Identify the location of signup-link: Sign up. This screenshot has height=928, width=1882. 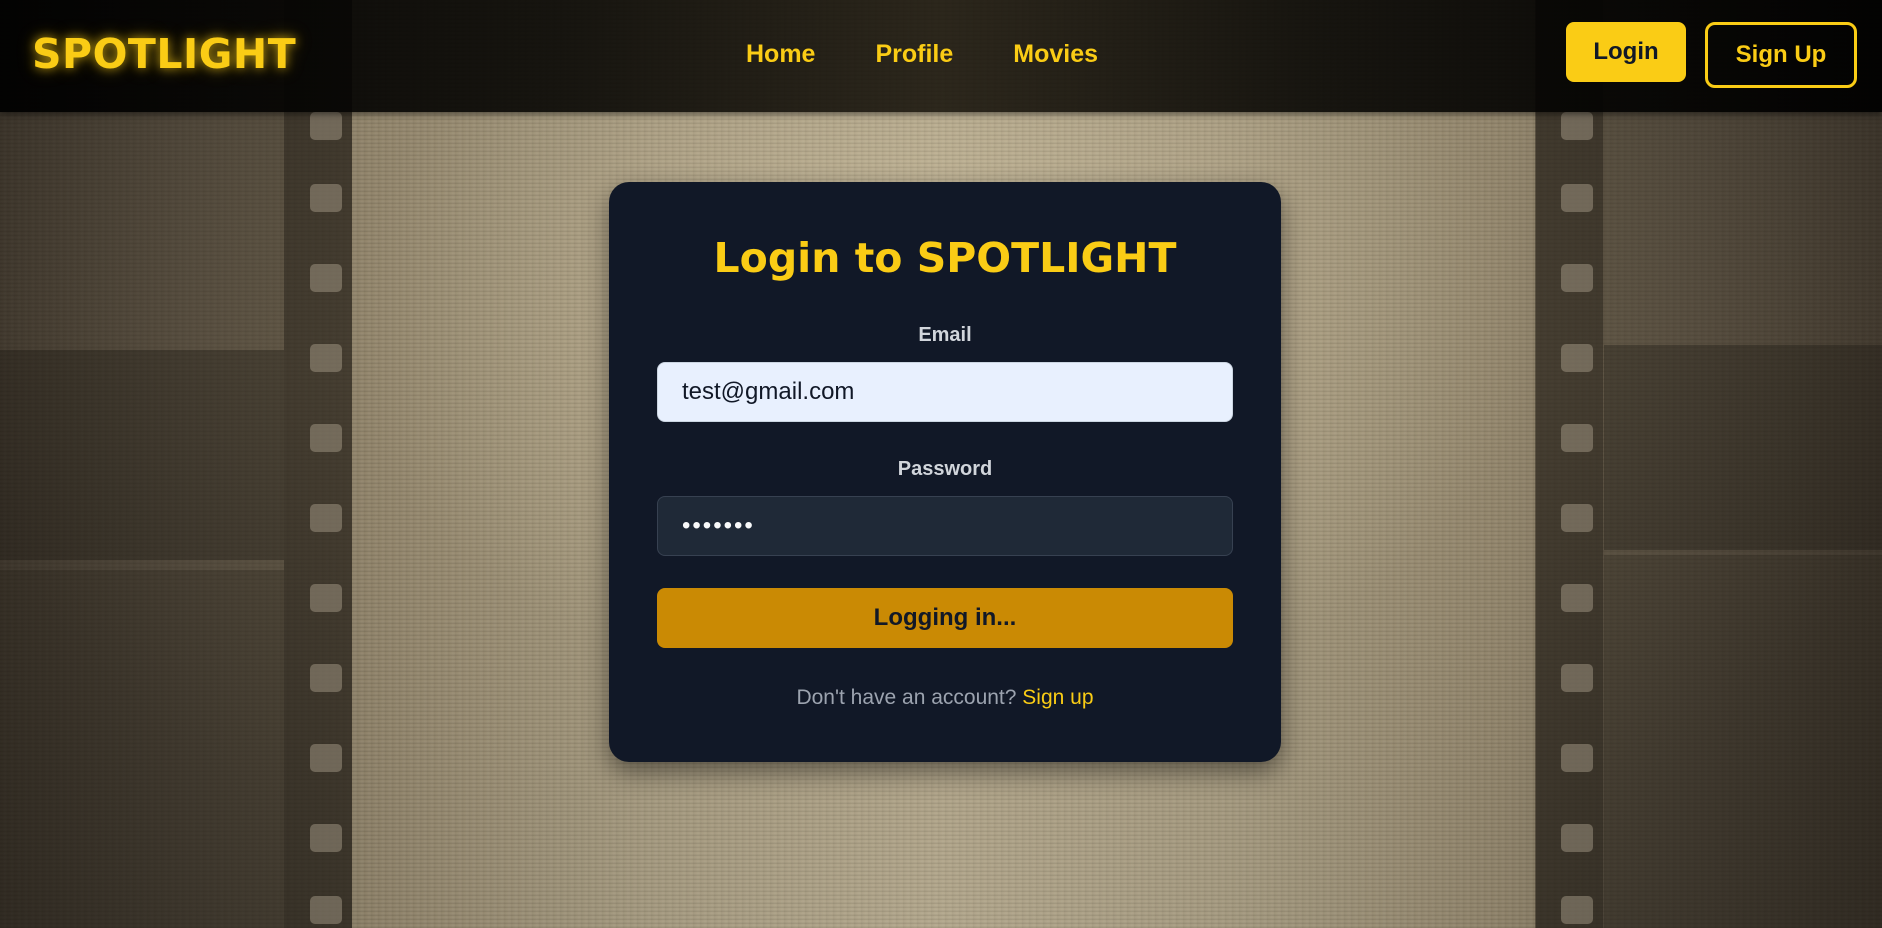
(1057, 697).